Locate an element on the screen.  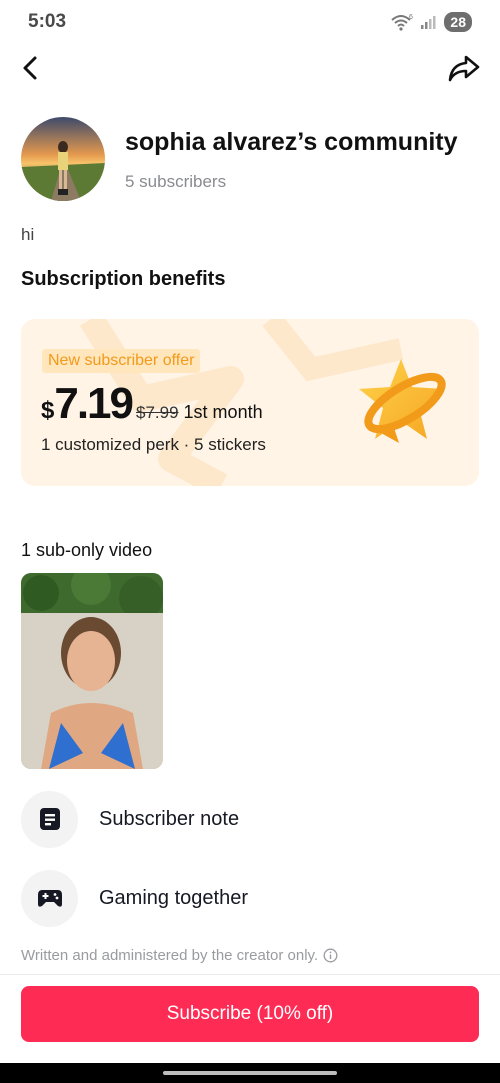
currency-symbol: $ is located at coordinates (48, 410).